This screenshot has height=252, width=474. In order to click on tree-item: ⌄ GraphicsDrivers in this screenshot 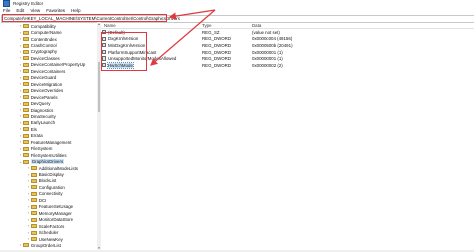, I will do `click(42, 161)`.